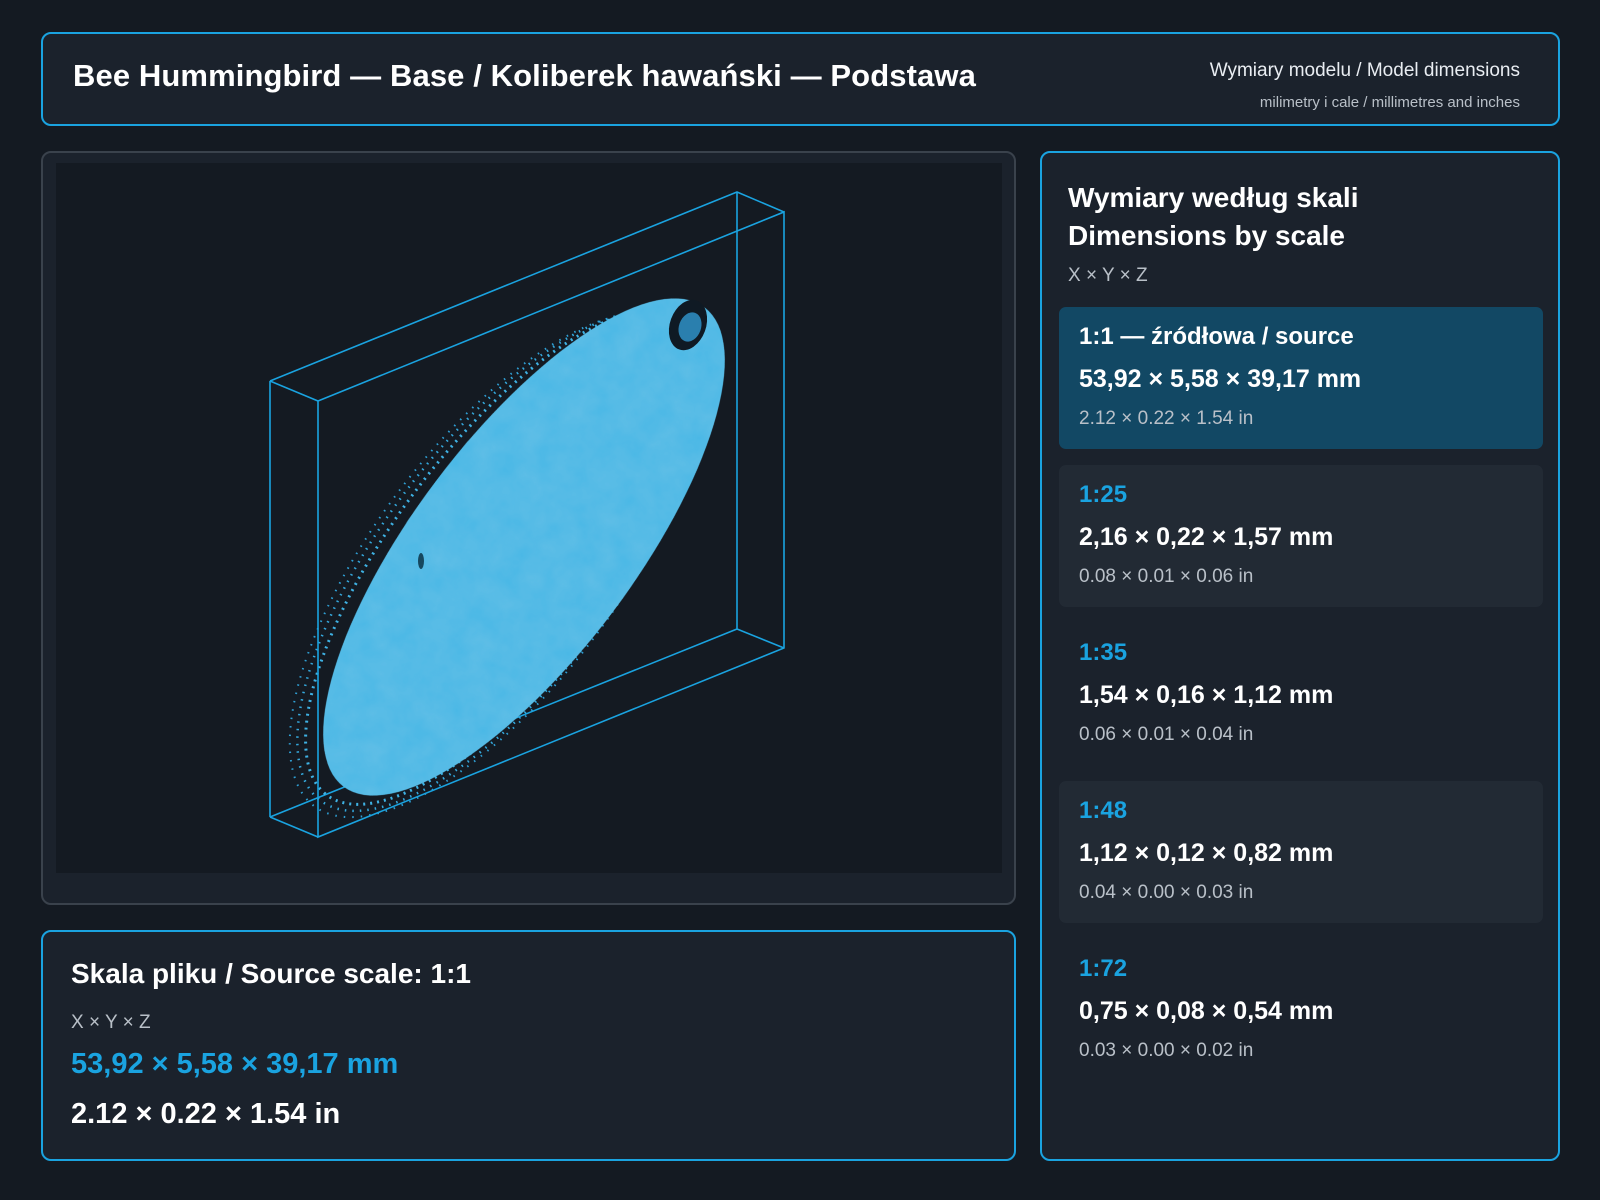 The width and height of the screenshot is (1600, 1200). Describe the element at coordinates (206, 1114) in the screenshot. I see `source-dimensions-in: 2.12 × 0.22 × 1.54 in` at that location.